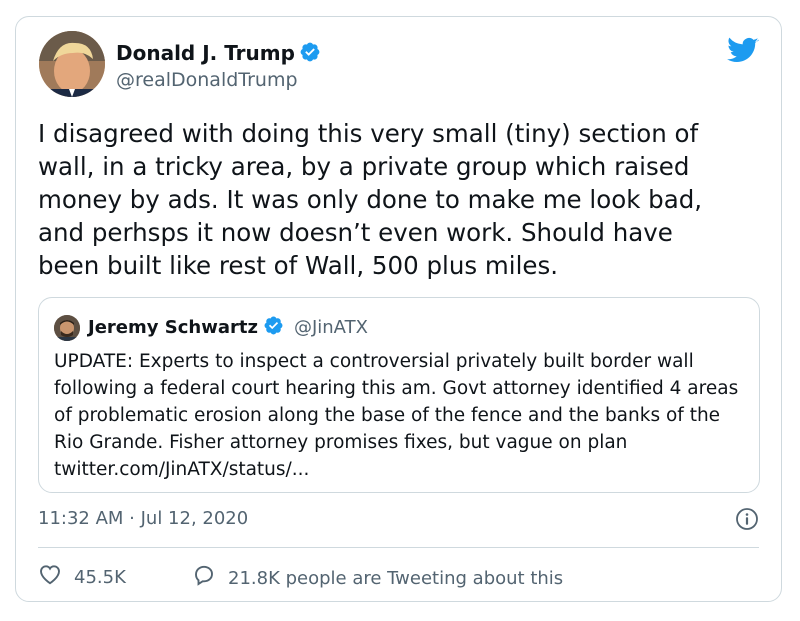  What do you see at coordinates (56, 578) in the screenshot?
I see `heart-icon` at bounding box center [56, 578].